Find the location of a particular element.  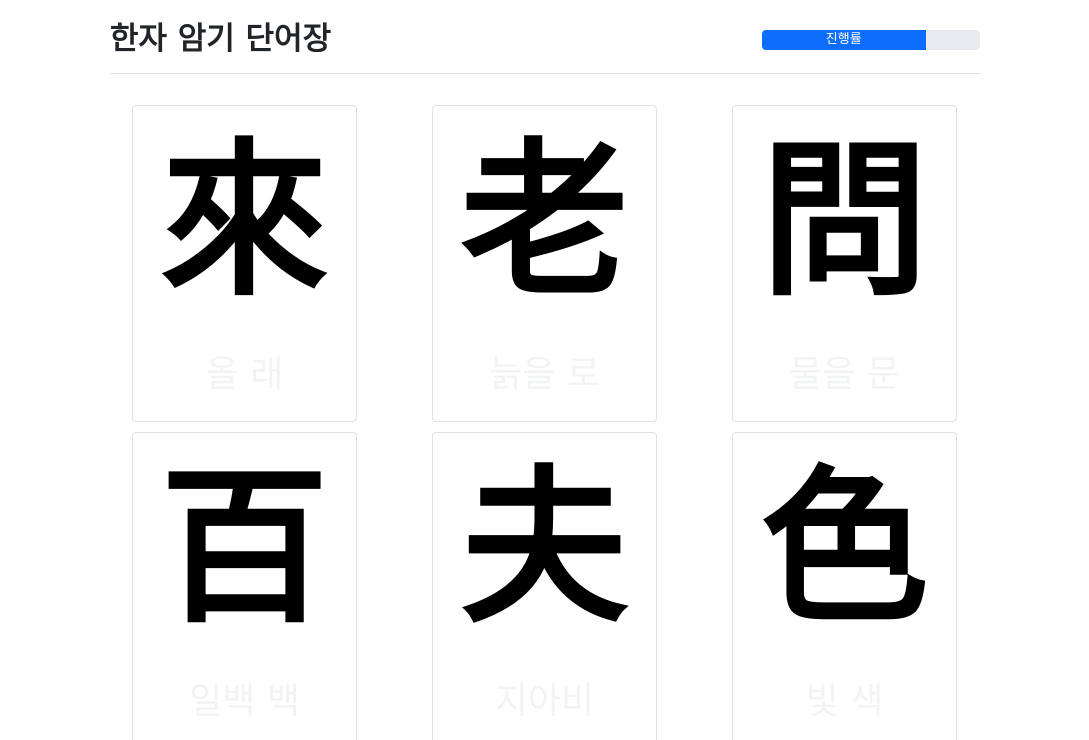

hanja-character: 問 is located at coordinates (844, 220).